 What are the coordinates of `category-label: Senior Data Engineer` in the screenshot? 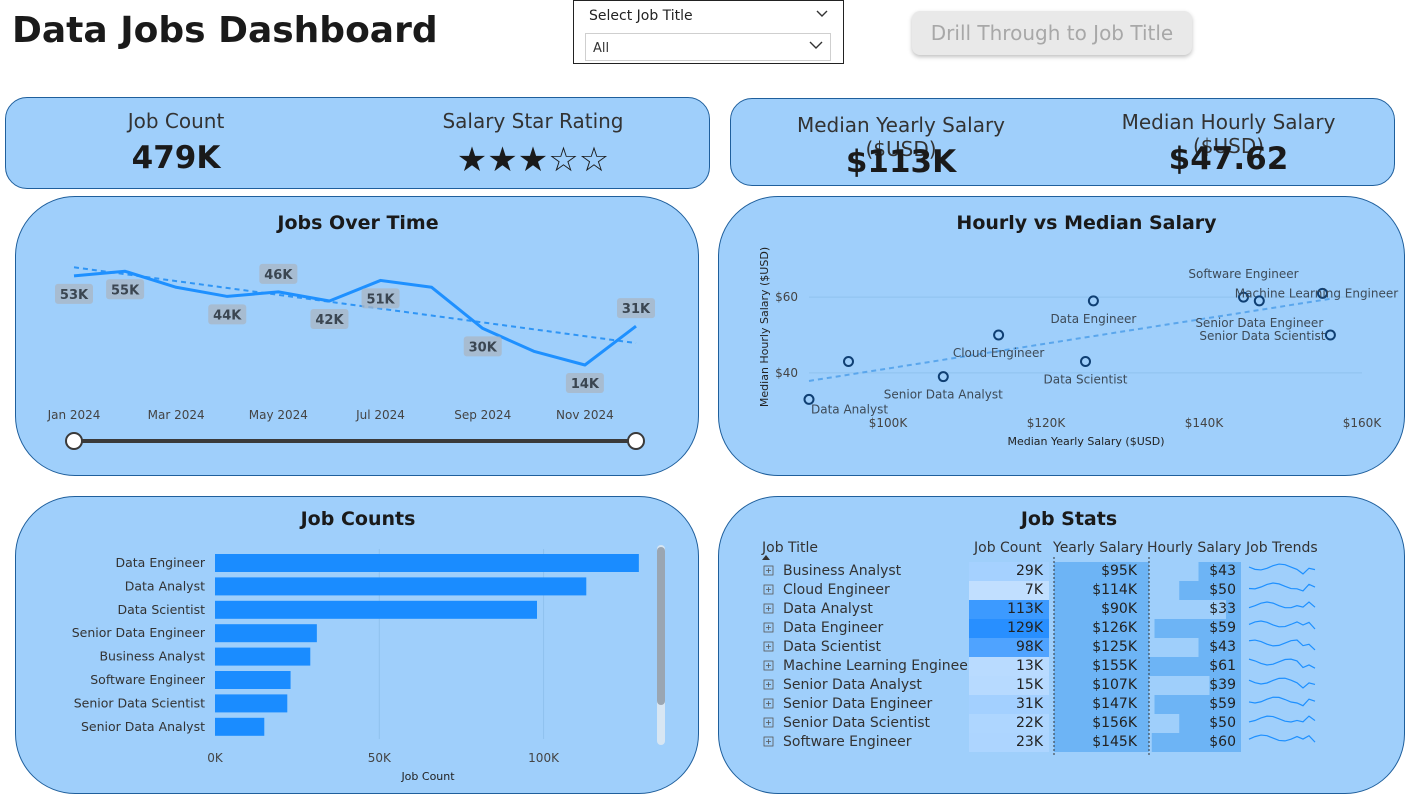 It's located at (139, 632).